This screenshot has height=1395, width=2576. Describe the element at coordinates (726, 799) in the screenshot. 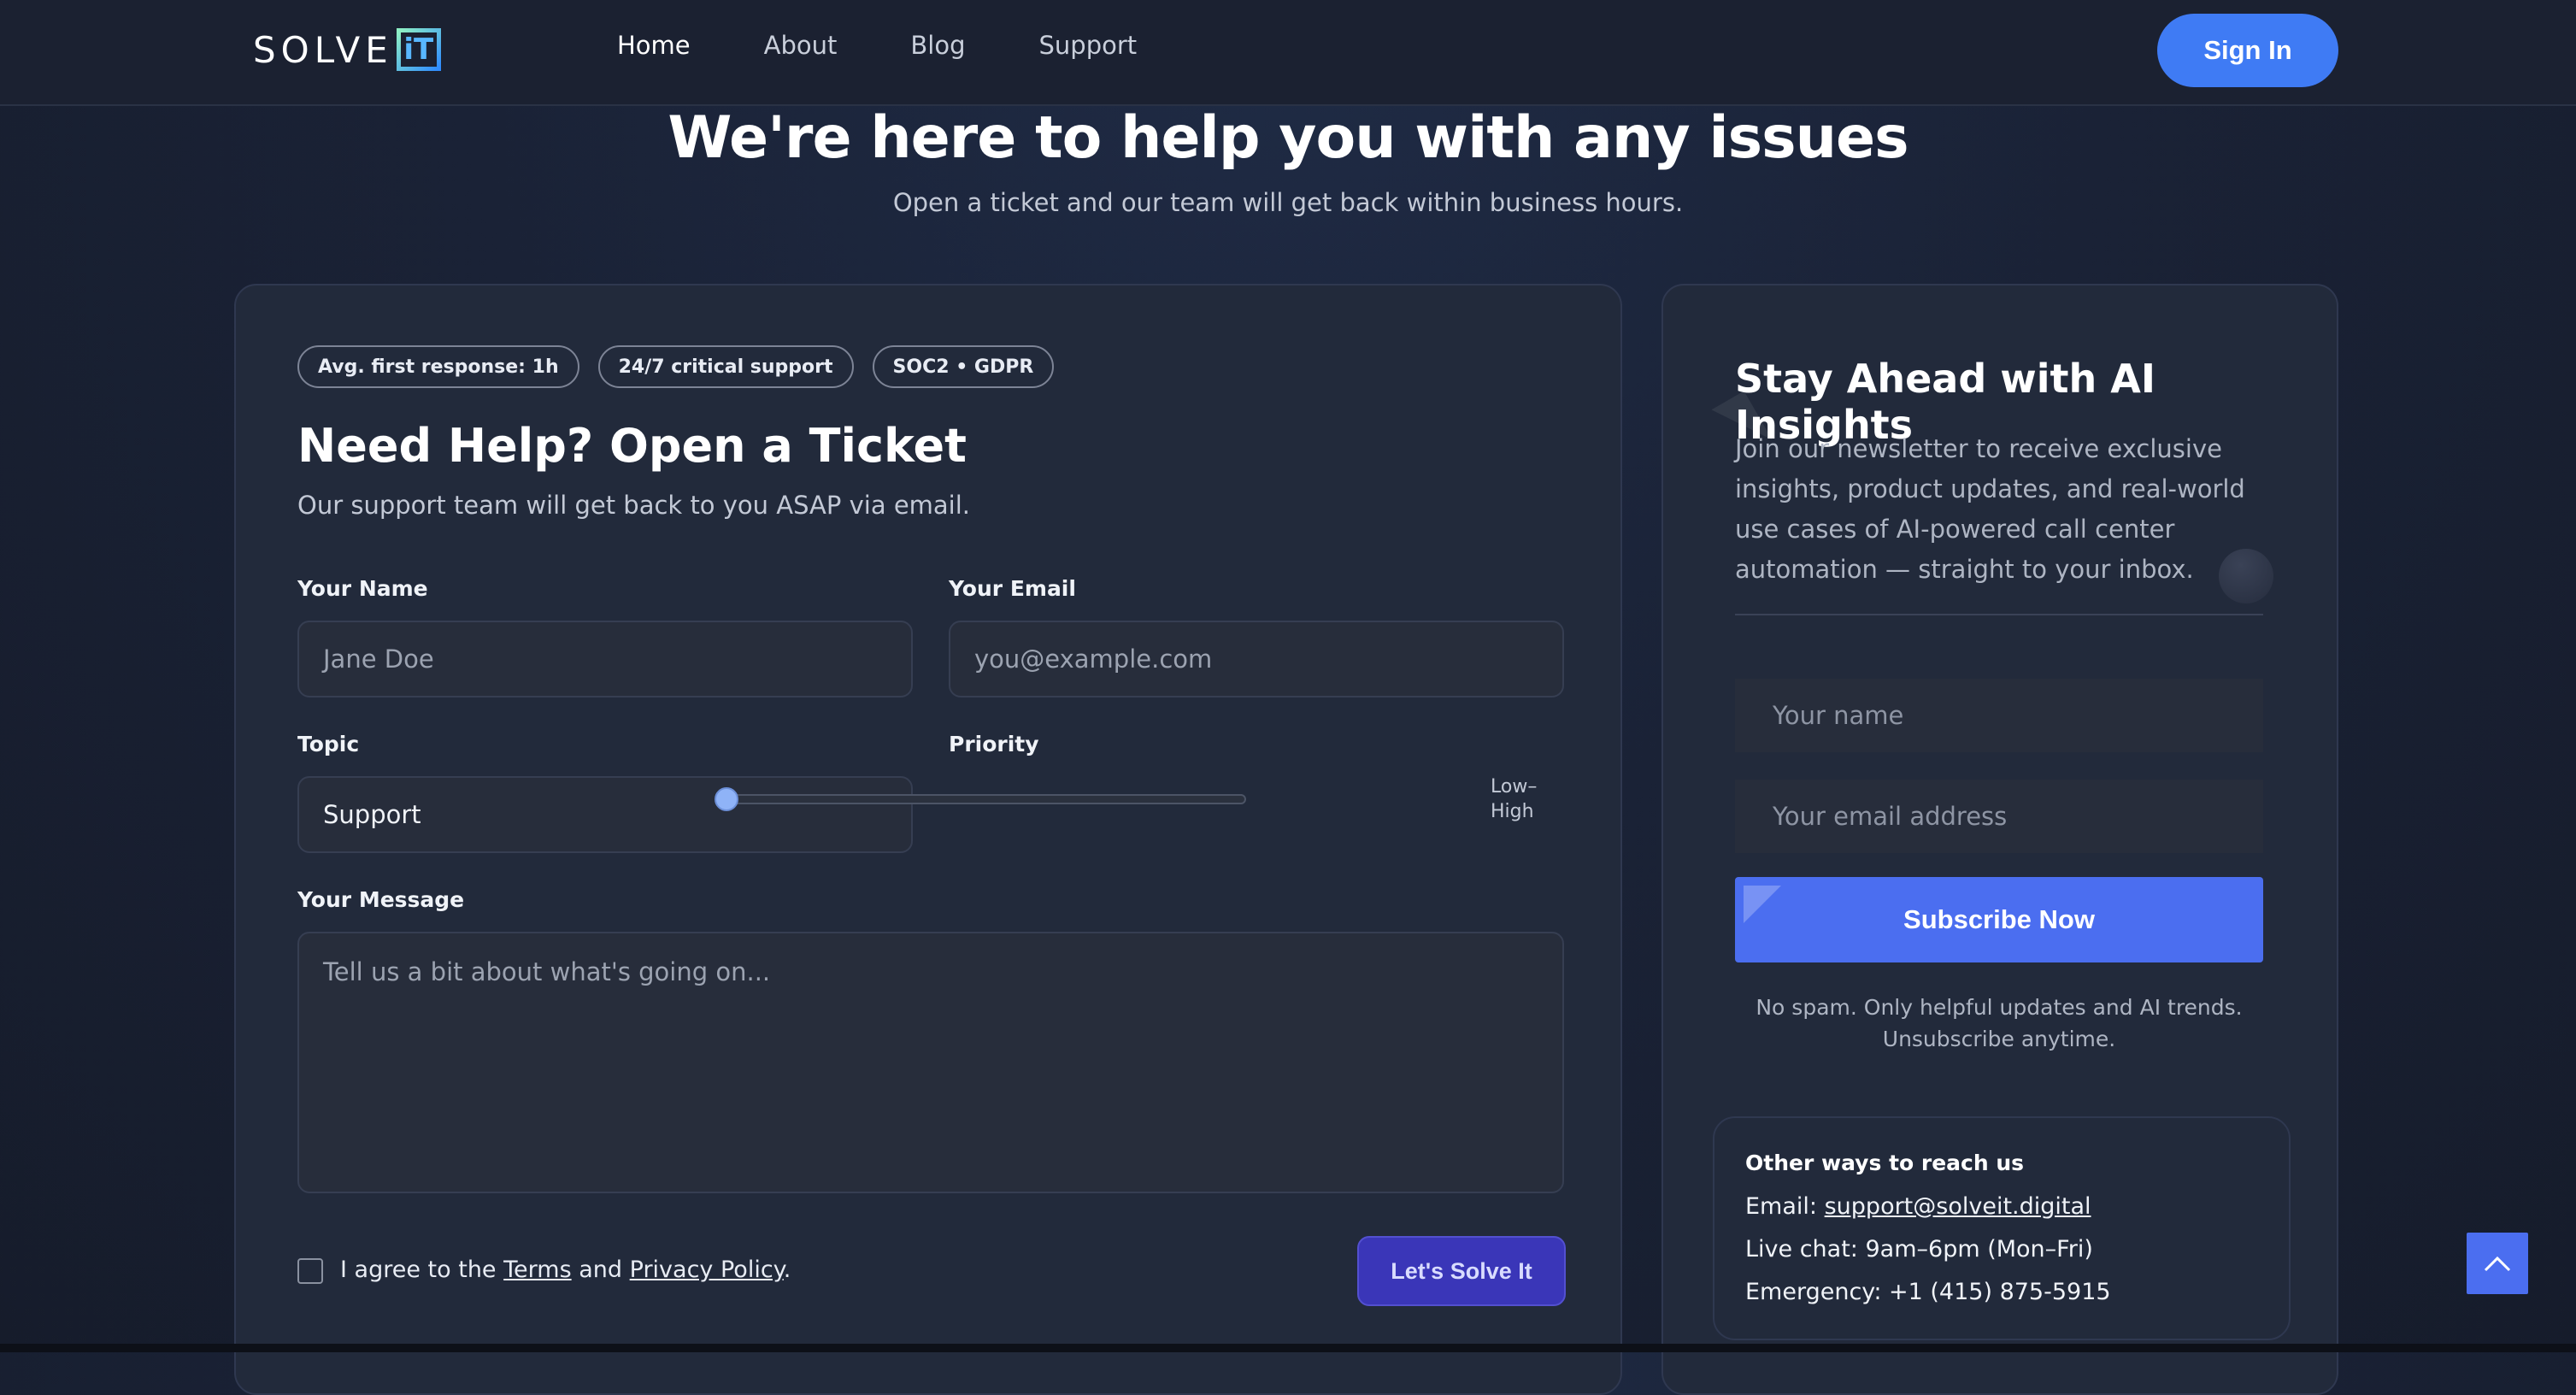

I see `priority-slider-thumb` at that location.